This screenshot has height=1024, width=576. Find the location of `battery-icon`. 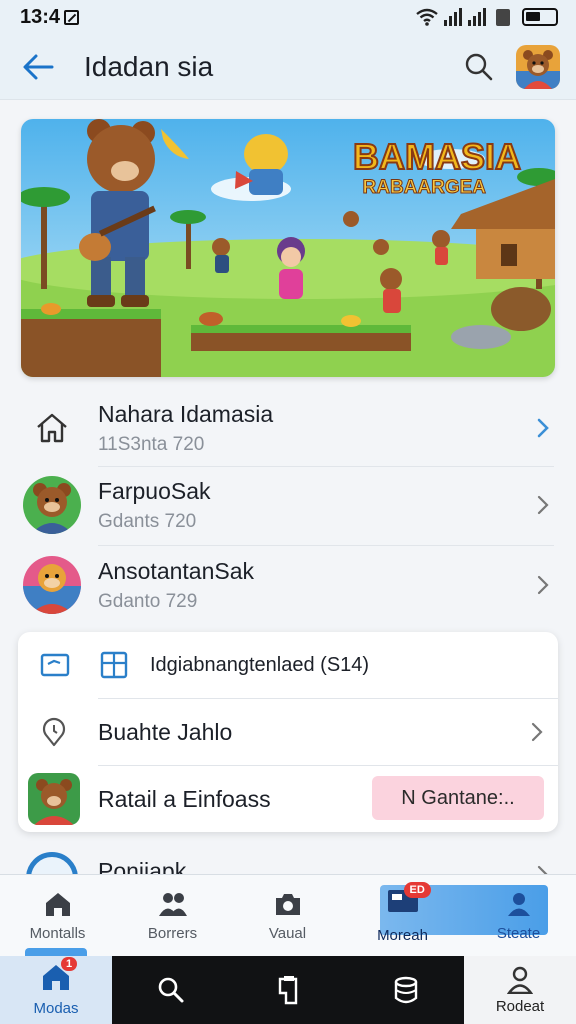

battery-icon is located at coordinates (540, 17).